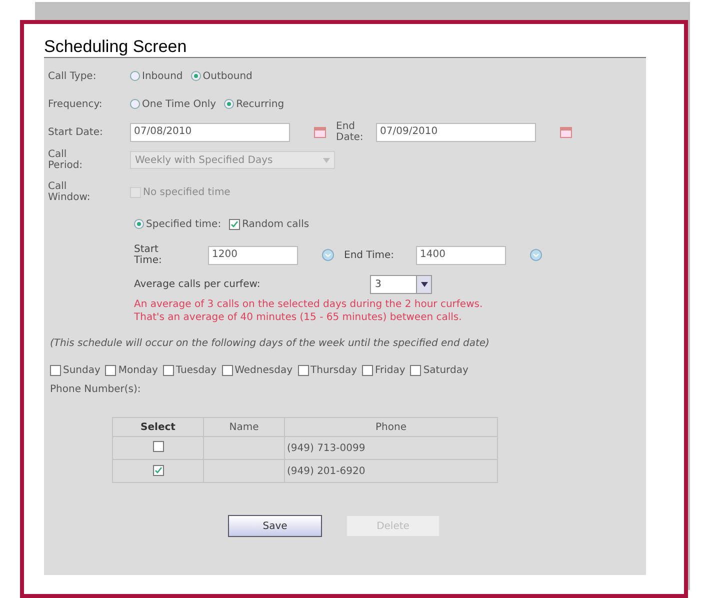 The image size is (702, 598). I want to click on field-label: Start Date:, so click(76, 132).